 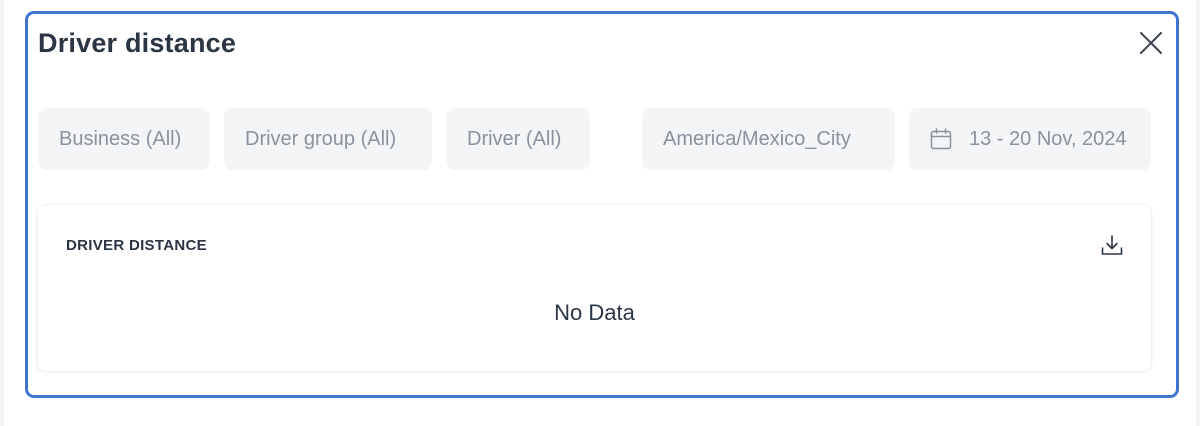 I want to click on date-range-picker: 13 - 20 Nov, 2024, so click(x=1030, y=139).